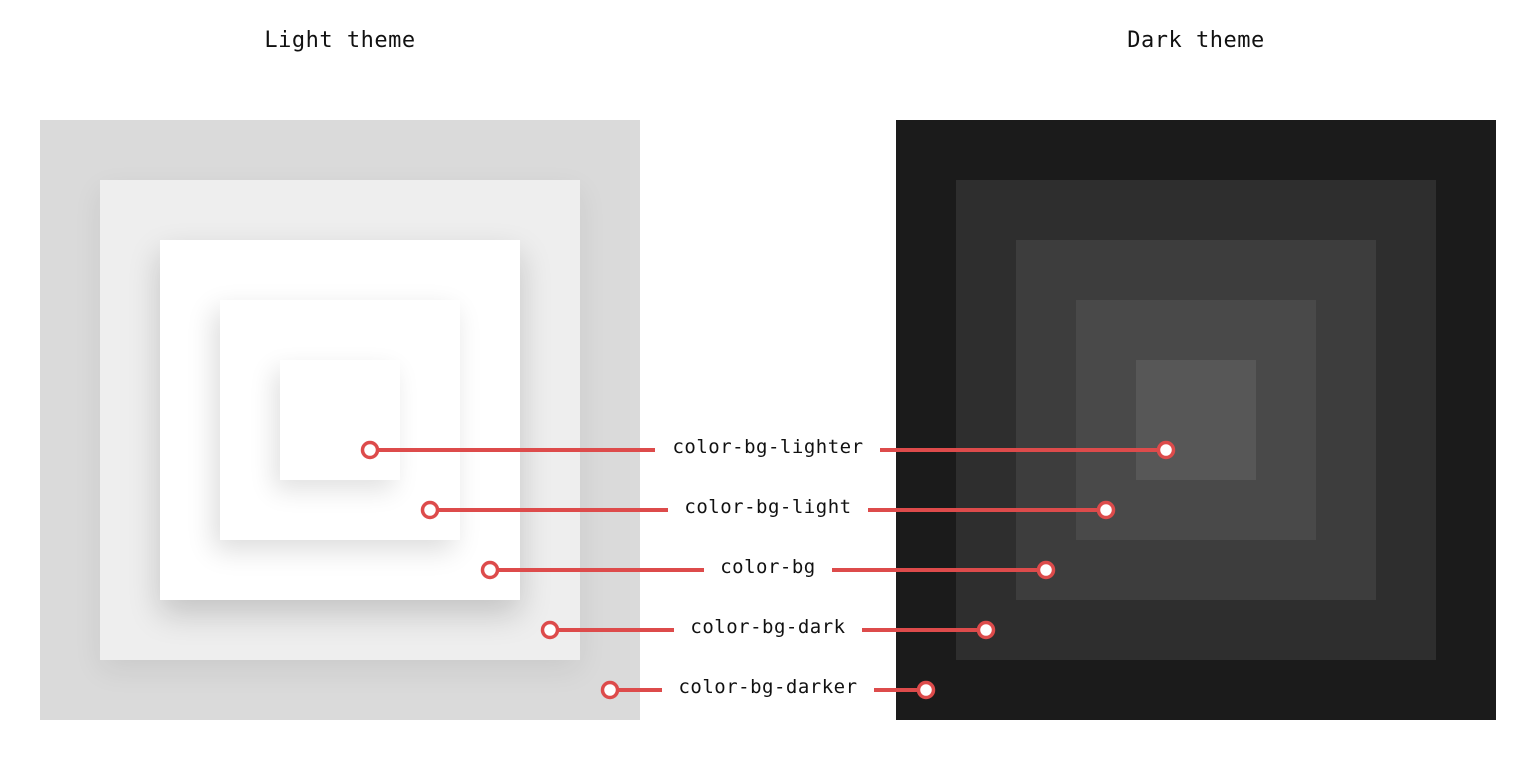 The height and width of the screenshot is (760, 1536). What do you see at coordinates (340, 40) in the screenshot?
I see `light-theme-title: Light theme` at bounding box center [340, 40].